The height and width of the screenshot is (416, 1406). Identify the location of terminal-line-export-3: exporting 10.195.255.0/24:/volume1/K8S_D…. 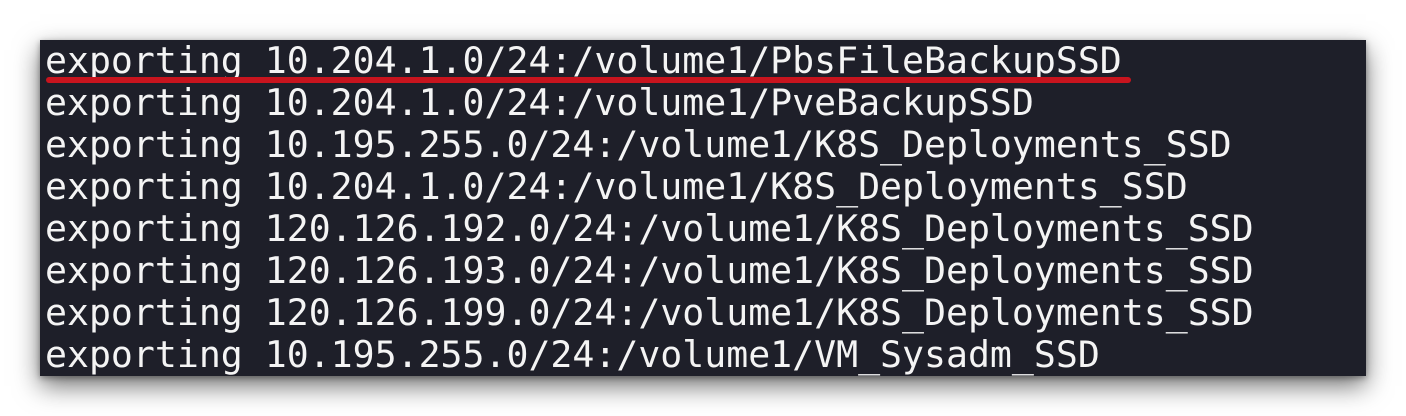
(638, 144).